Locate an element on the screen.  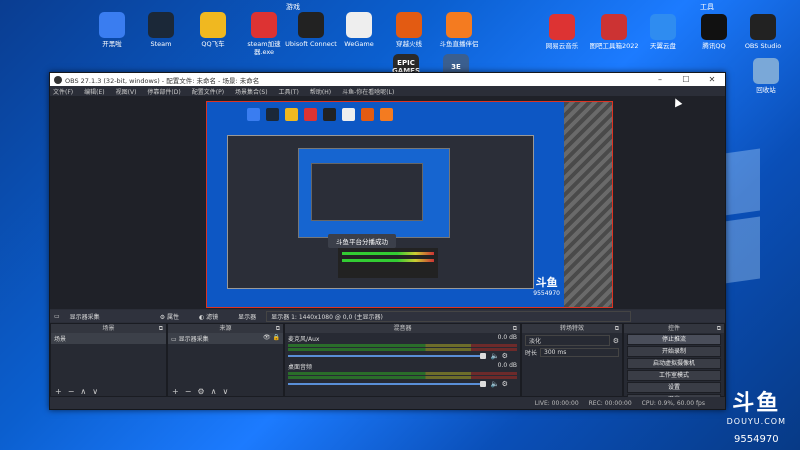
desktop-group-tools: 工具 is located at coordinates (707, 7).